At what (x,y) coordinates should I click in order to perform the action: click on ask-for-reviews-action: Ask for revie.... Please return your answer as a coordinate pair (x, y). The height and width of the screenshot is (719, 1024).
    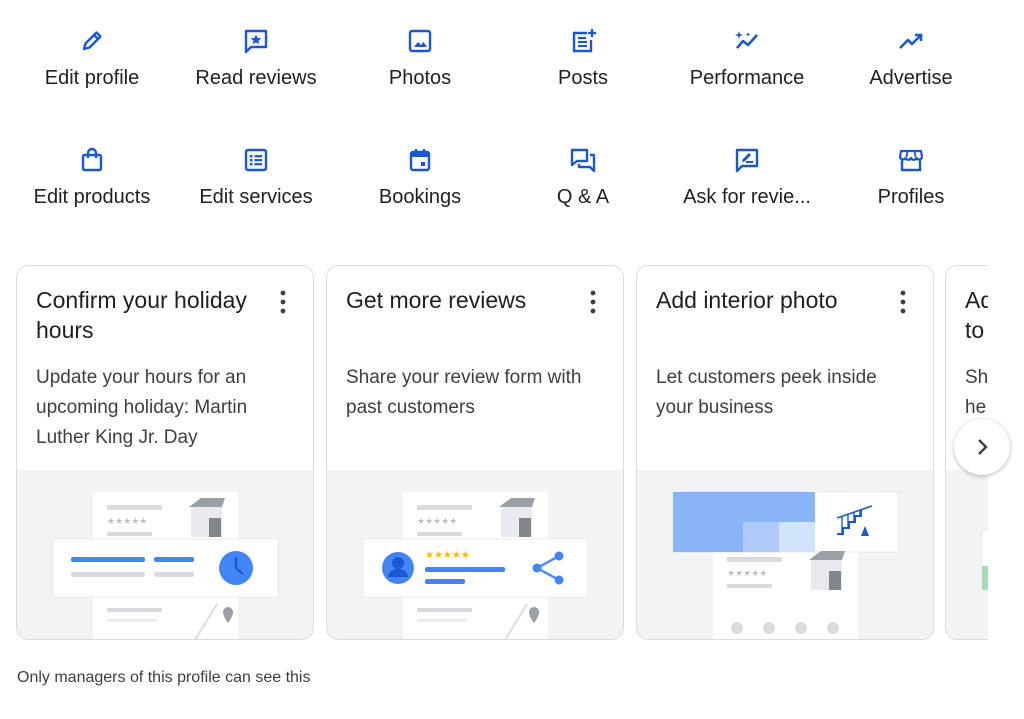
    Looking at the image, I should click on (747, 177).